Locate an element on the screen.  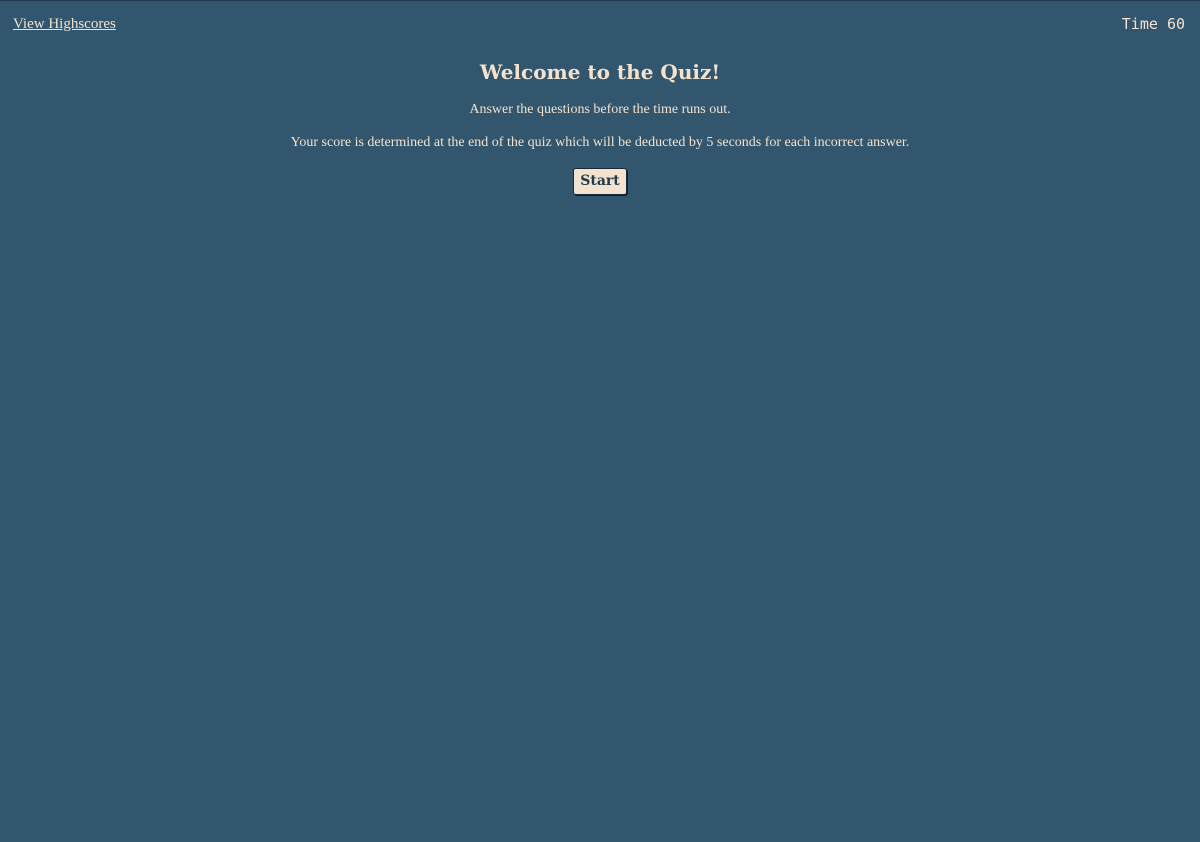
timer: Time 60 is located at coordinates (1153, 24).